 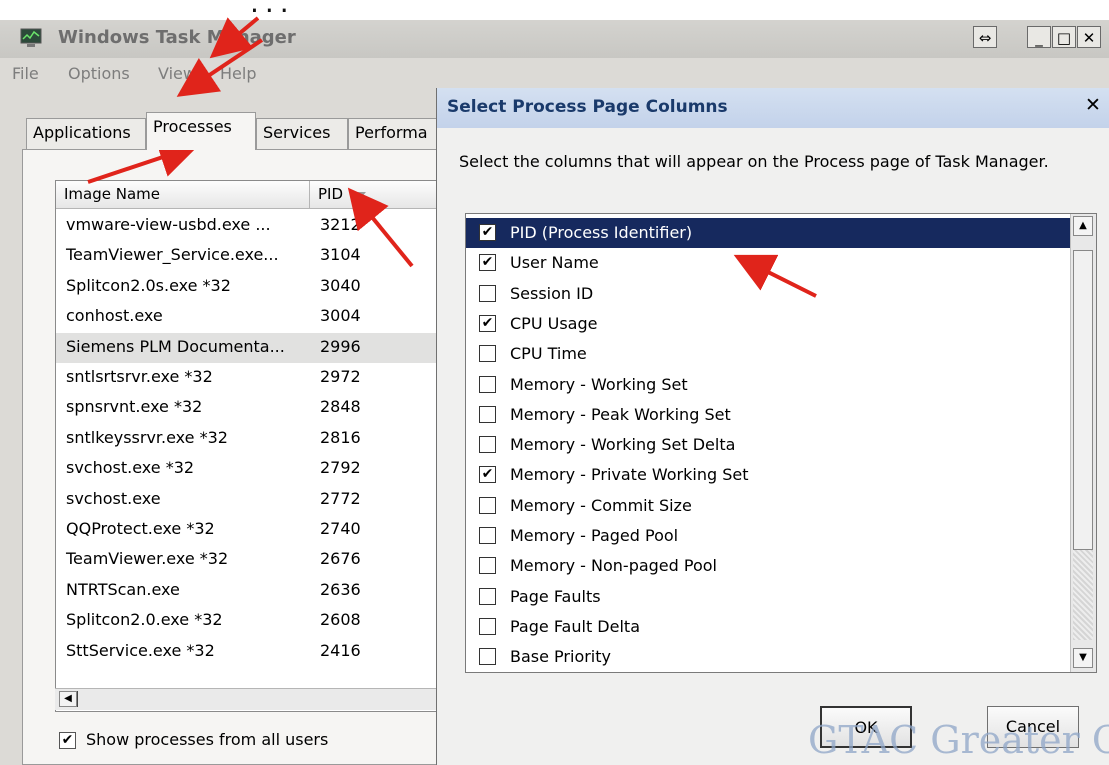 I want to click on process-row: spnsrvnt.exe *32 2848, so click(x=255, y=408).